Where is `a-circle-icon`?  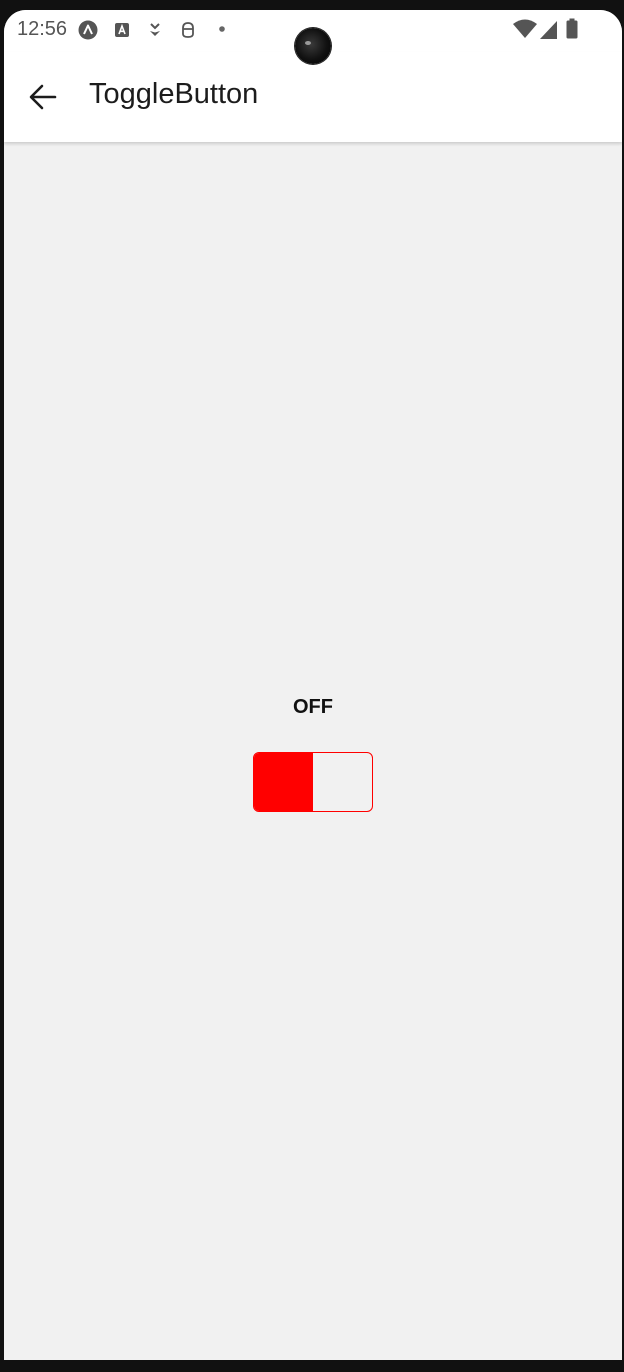 a-circle-icon is located at coordinates (88, 30).